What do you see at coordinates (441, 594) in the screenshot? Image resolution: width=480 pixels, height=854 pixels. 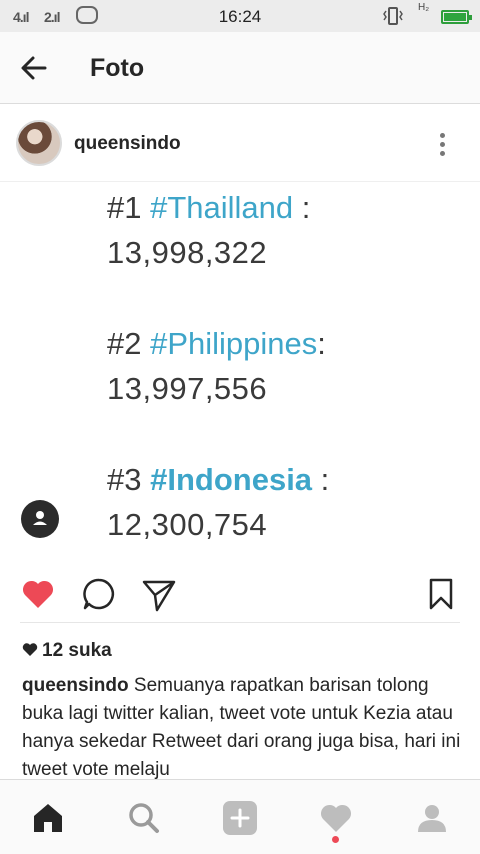 I see `bookmark-icon` at bounding box center [441, 594].